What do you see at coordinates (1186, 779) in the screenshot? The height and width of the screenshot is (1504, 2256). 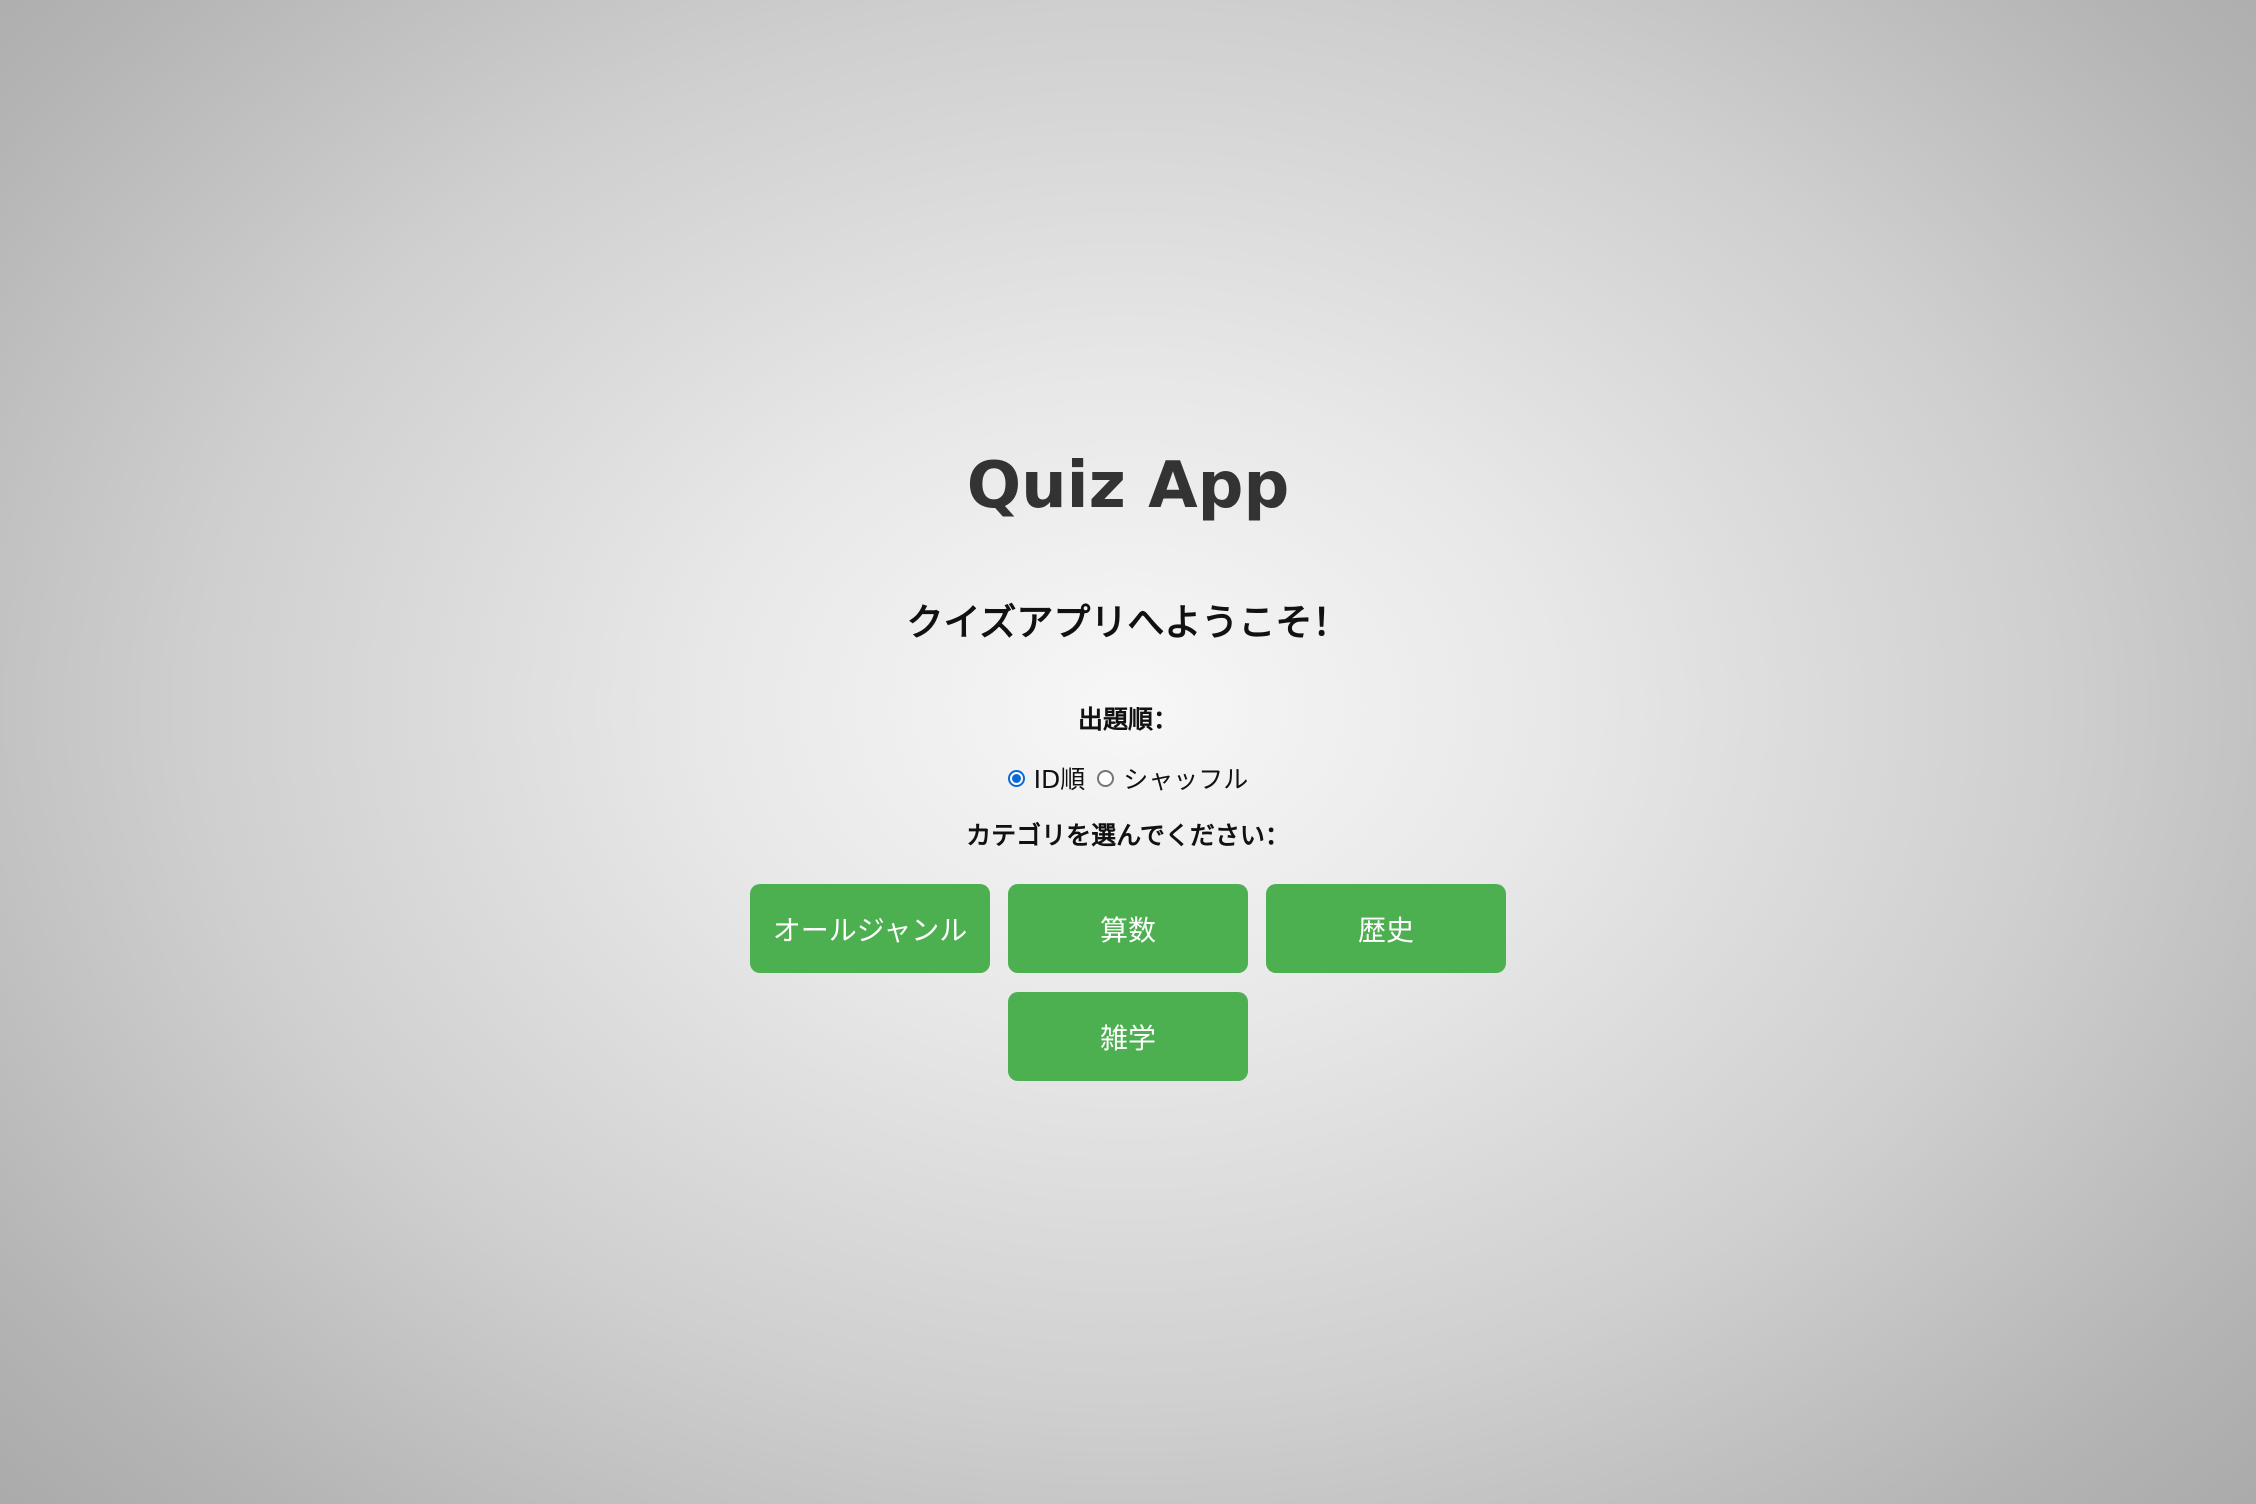 I see `order-option-shuffle-label: シャッフル` at bounding box center [1186, 779].